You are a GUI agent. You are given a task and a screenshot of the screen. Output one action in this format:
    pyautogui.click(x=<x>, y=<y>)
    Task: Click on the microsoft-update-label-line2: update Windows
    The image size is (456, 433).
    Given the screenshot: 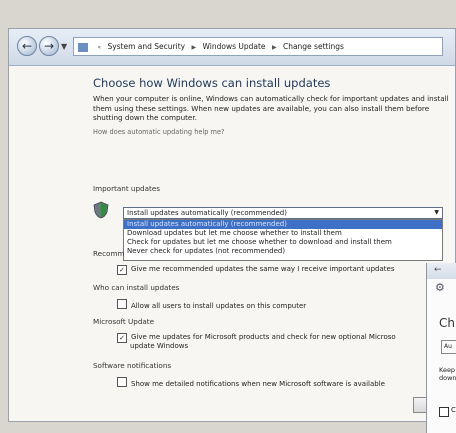 What is the action you would take?
    pyautogui.click(x=159, y=346)
    